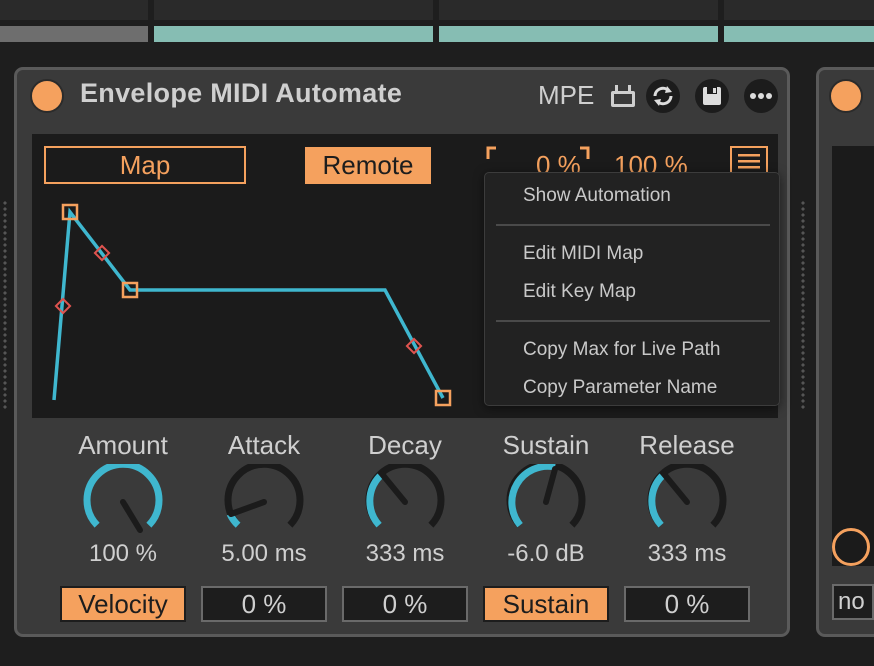  Describe the element at coordinates (597, 196) in the screenshot. I see `menu-item-show-automation: Show Automation` at that location.